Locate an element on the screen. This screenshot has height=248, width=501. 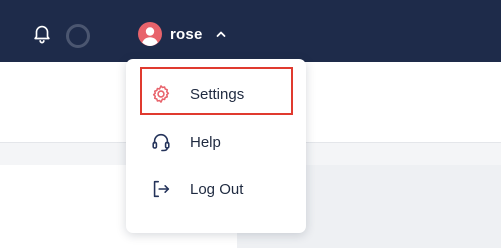
gear-icon is located at coordinates (161, 94).